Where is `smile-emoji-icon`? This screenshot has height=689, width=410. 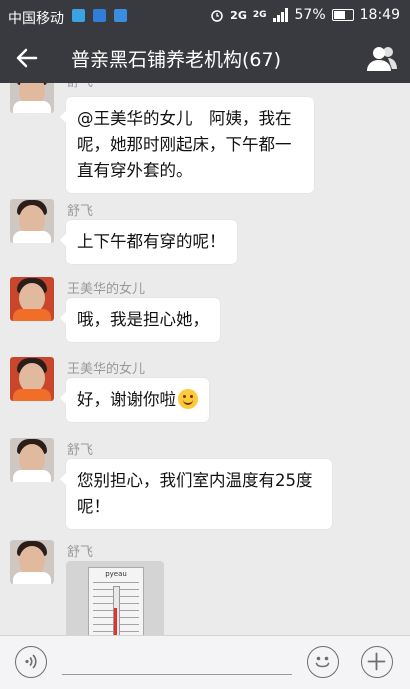
smile-emoji-icon is located at coordinates (188, 399).